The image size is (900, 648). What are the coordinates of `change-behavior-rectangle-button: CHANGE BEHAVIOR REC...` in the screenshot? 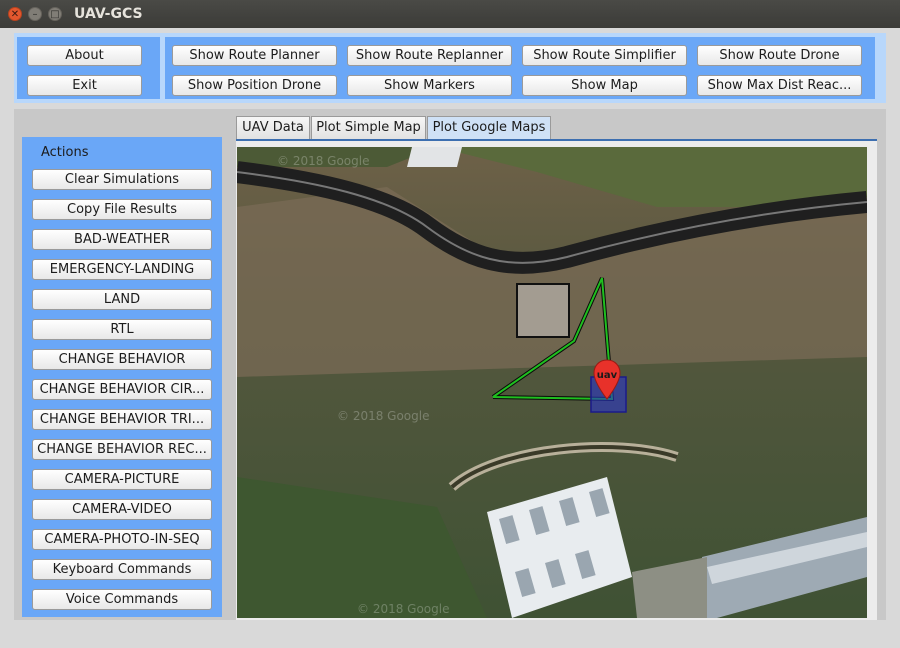 It's located at (122, 449).